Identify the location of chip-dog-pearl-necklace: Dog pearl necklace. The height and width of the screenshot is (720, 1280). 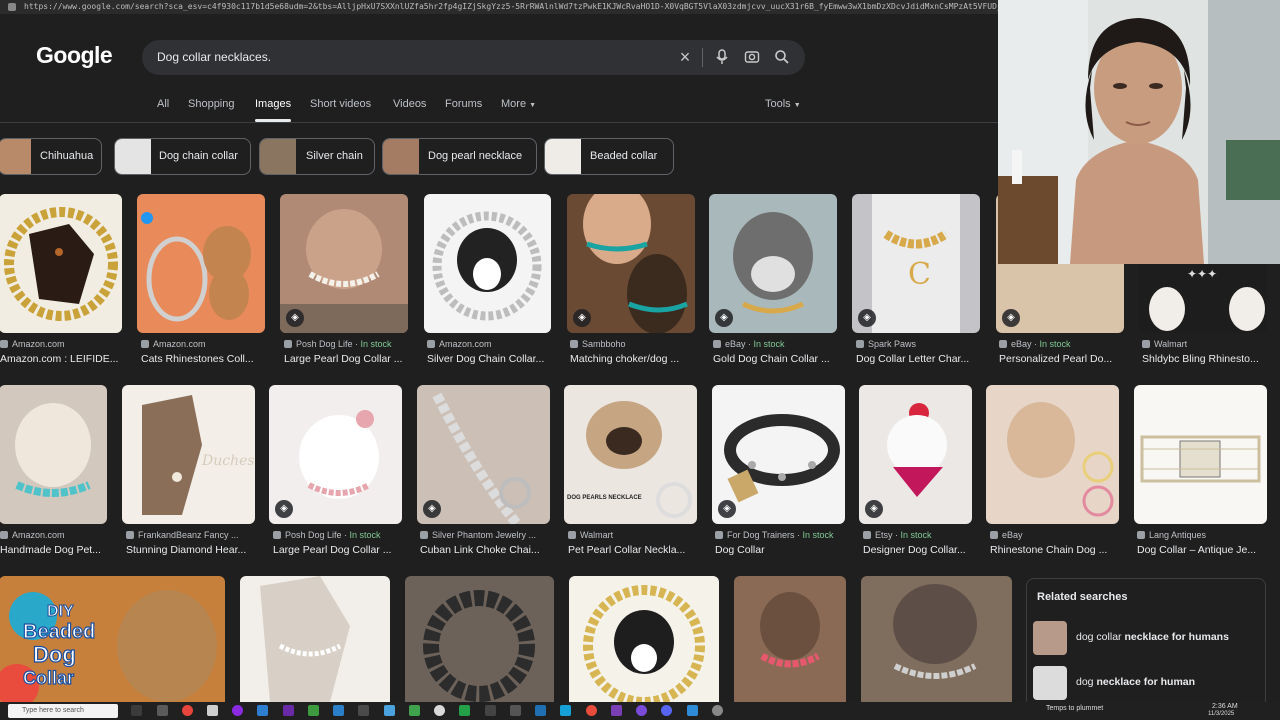
(459, 156).